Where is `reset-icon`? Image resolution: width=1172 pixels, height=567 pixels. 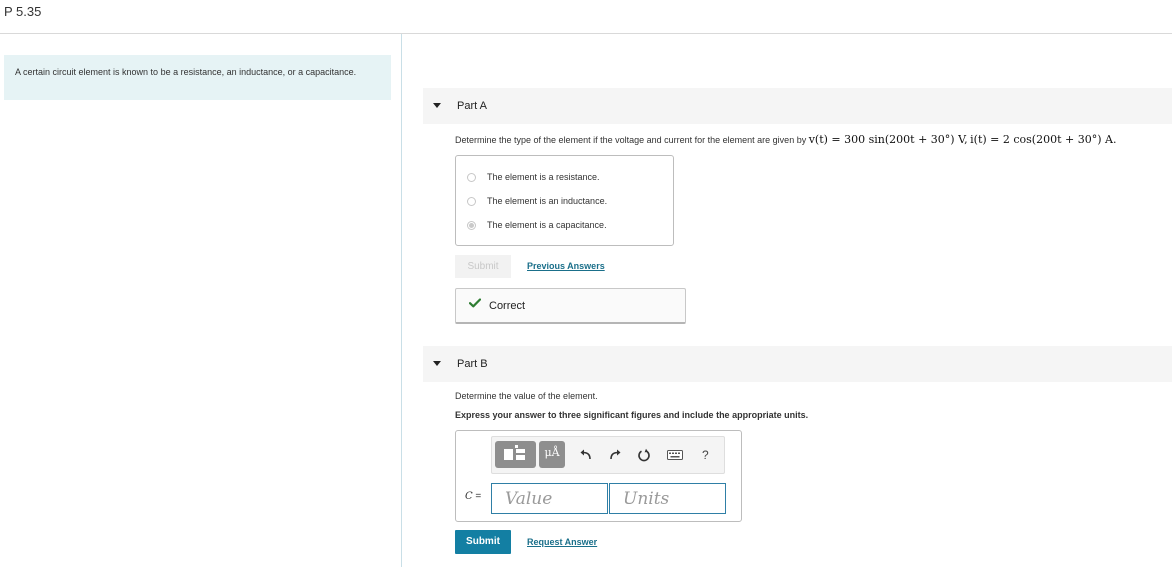 reset-icon is located at coordinates (644, 455).